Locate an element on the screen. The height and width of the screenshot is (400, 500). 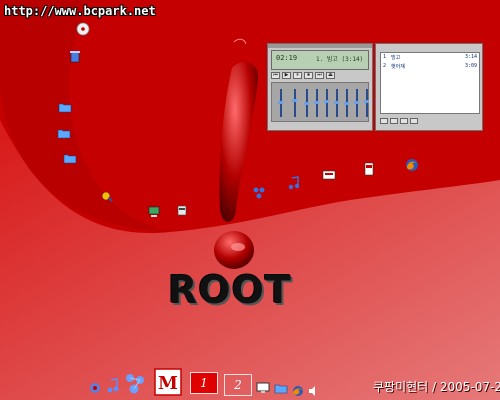
root-logo-text: ROOT is located at coordinates (230, 290).